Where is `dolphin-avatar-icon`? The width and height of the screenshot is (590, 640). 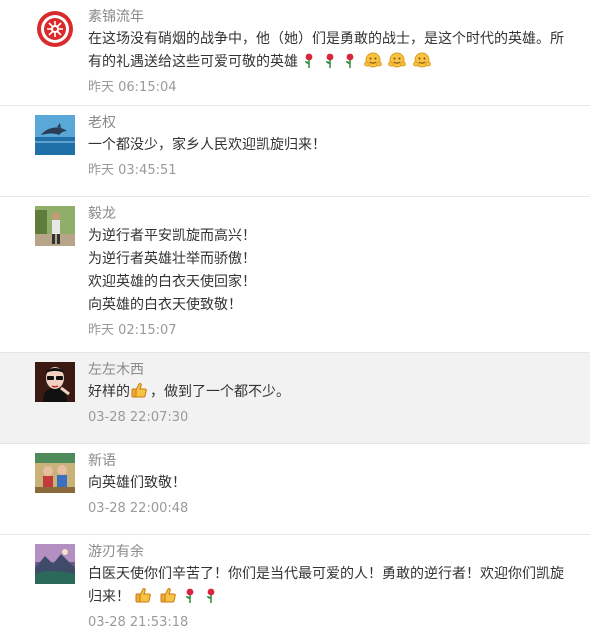 dolphin-avatar-icon is located at coordinates (55, 135).